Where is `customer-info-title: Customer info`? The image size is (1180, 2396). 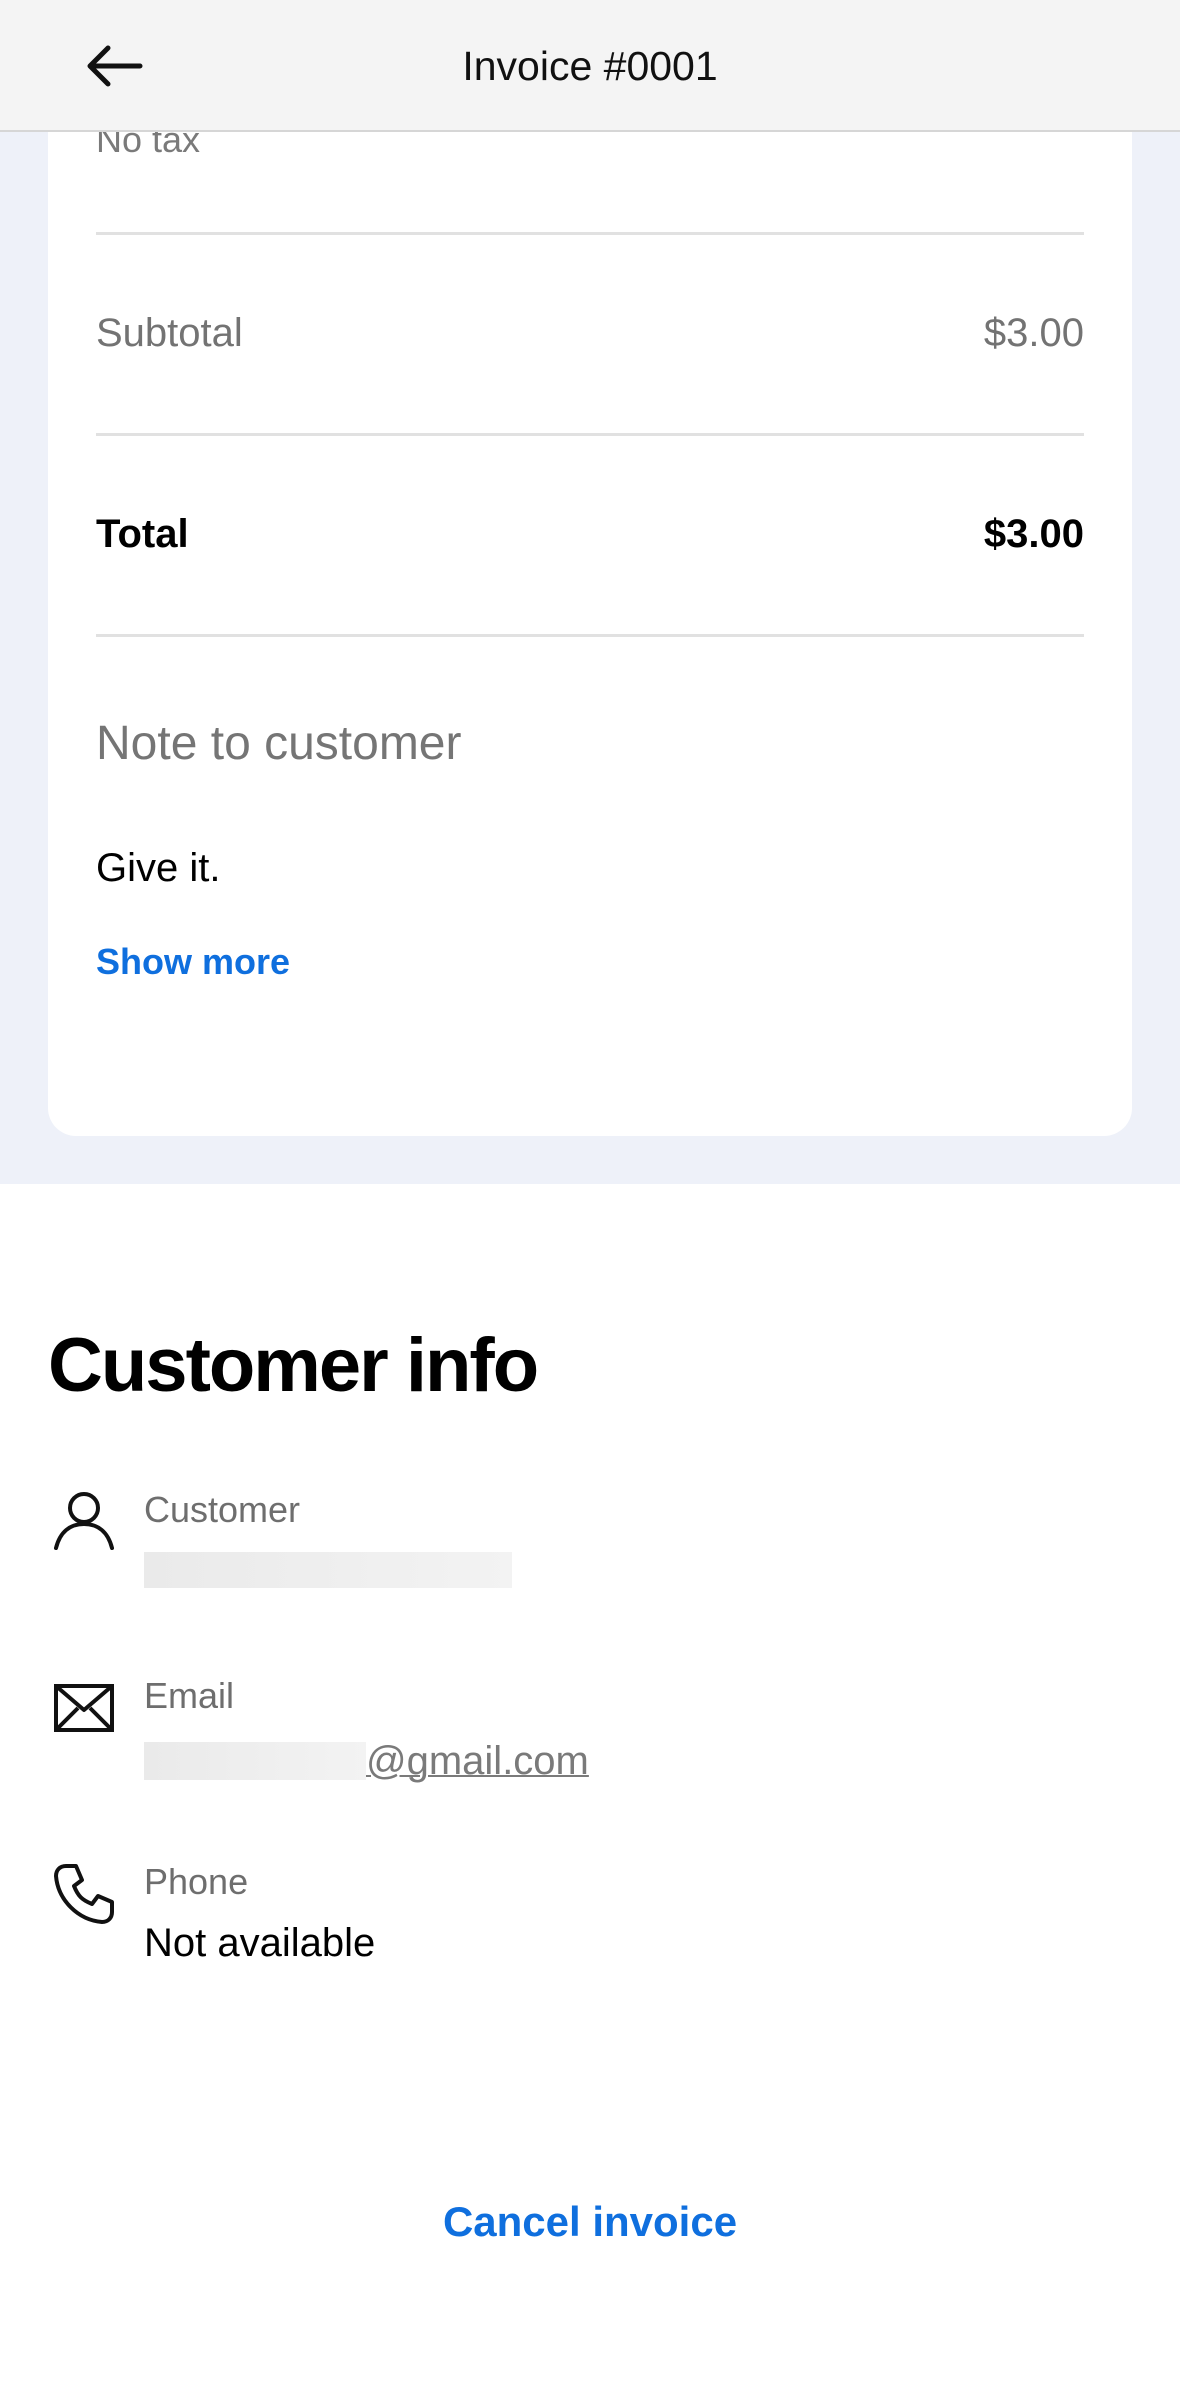
customer-info-title: Customer info is located at coordinates (293, 1365).